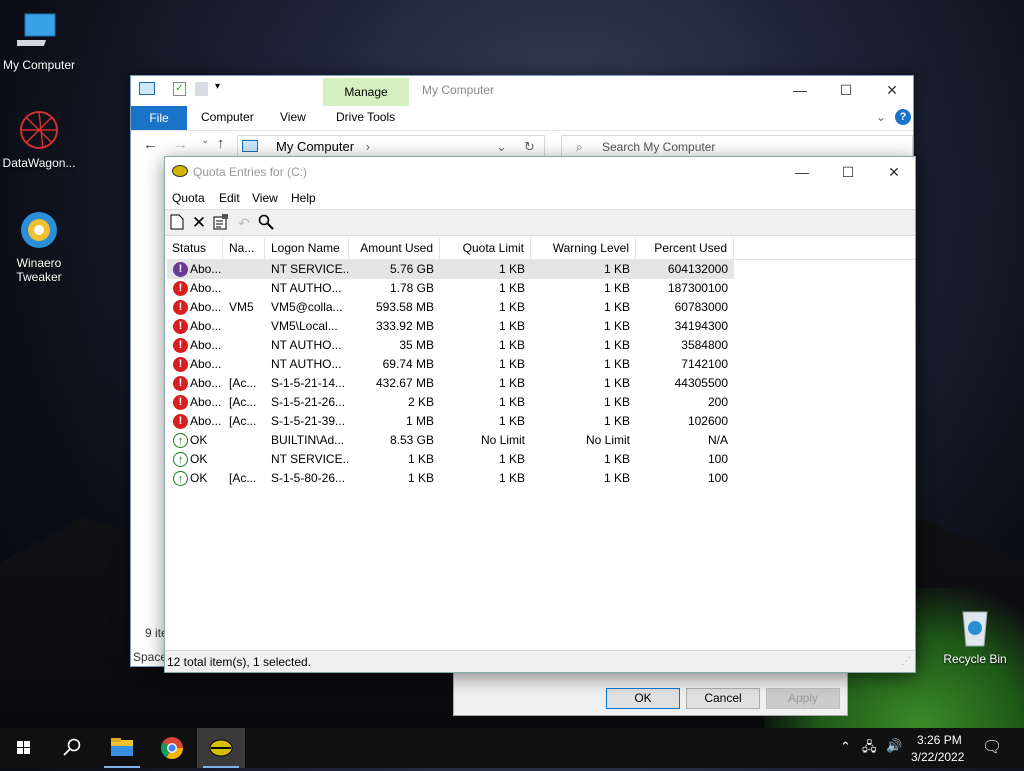  Describe the element at coordinates (303, 198) in the screenshot. I see `menu-help: Help` at that location.